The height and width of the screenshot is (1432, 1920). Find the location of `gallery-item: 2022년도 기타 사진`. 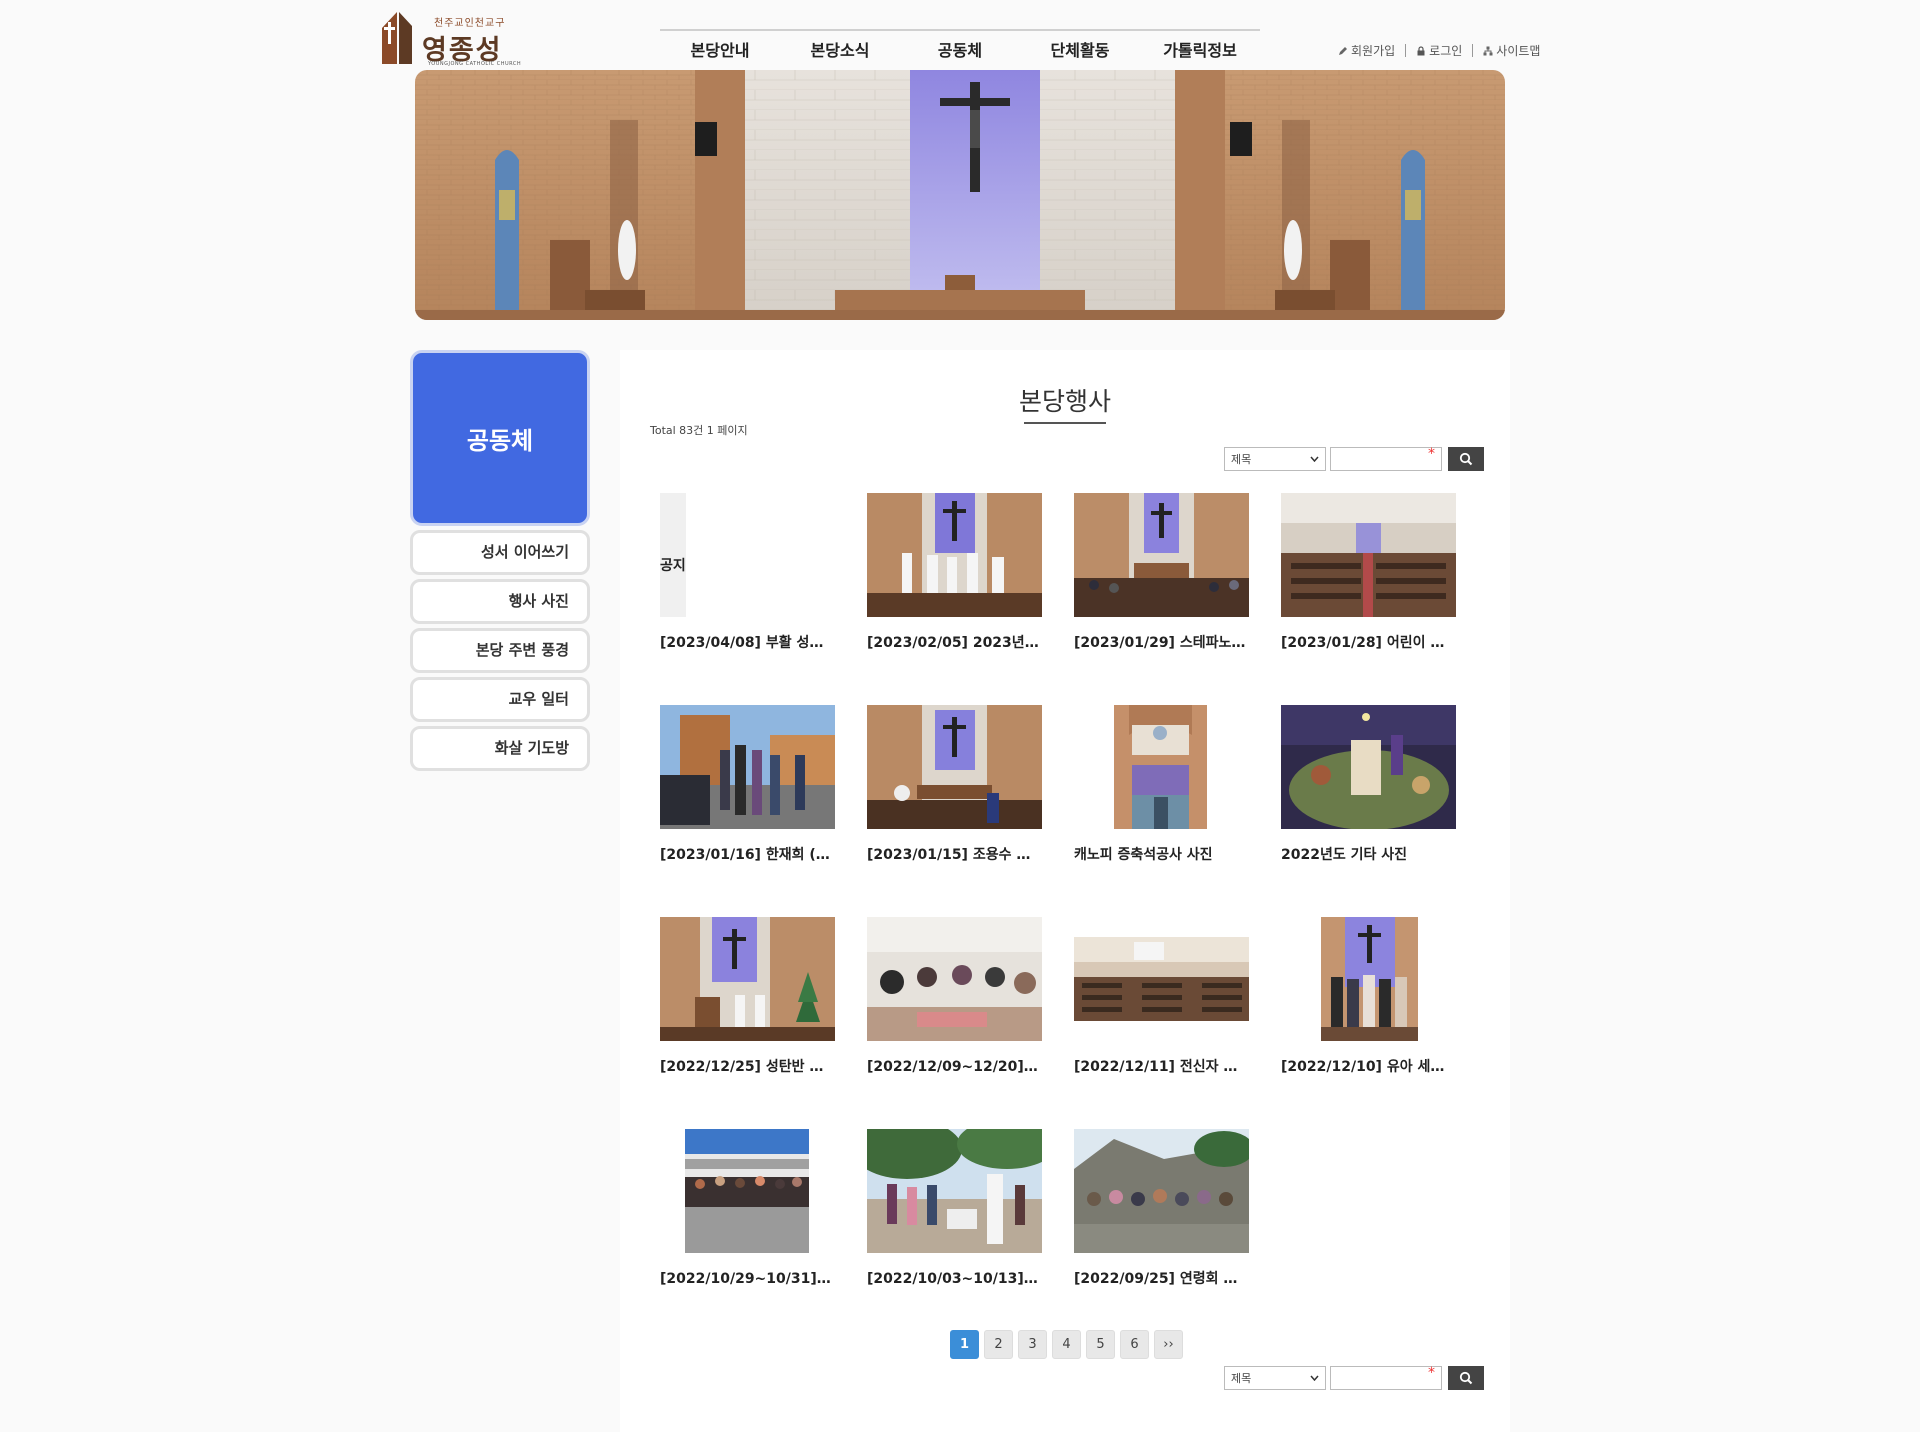

gallery-item: 2022년도 기타 사진 is located at coordinates (1384, 811).